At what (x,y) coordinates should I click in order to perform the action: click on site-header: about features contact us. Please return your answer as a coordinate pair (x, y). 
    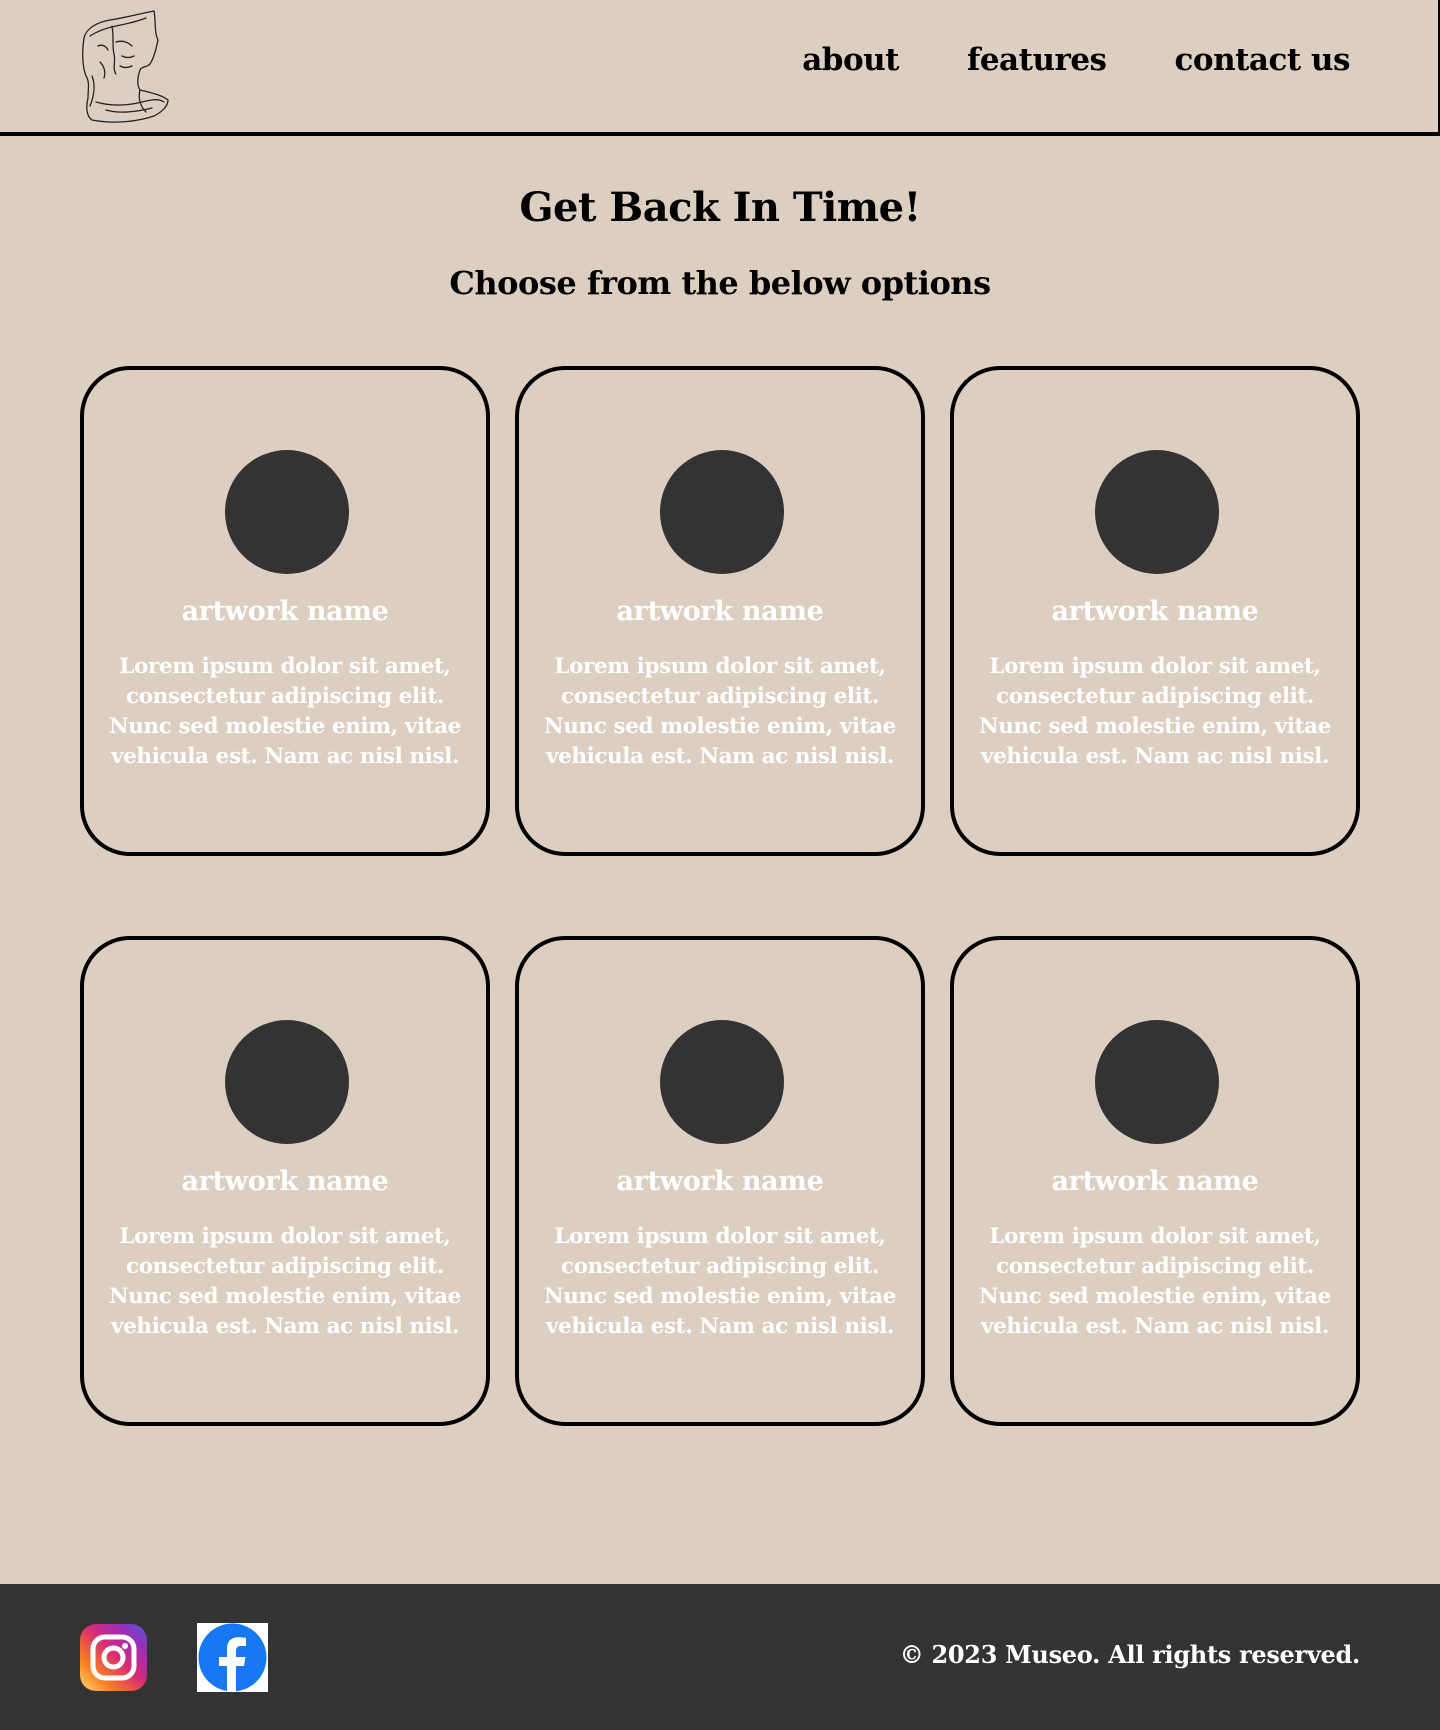
    Looking at the image, I should click on (720, 68).